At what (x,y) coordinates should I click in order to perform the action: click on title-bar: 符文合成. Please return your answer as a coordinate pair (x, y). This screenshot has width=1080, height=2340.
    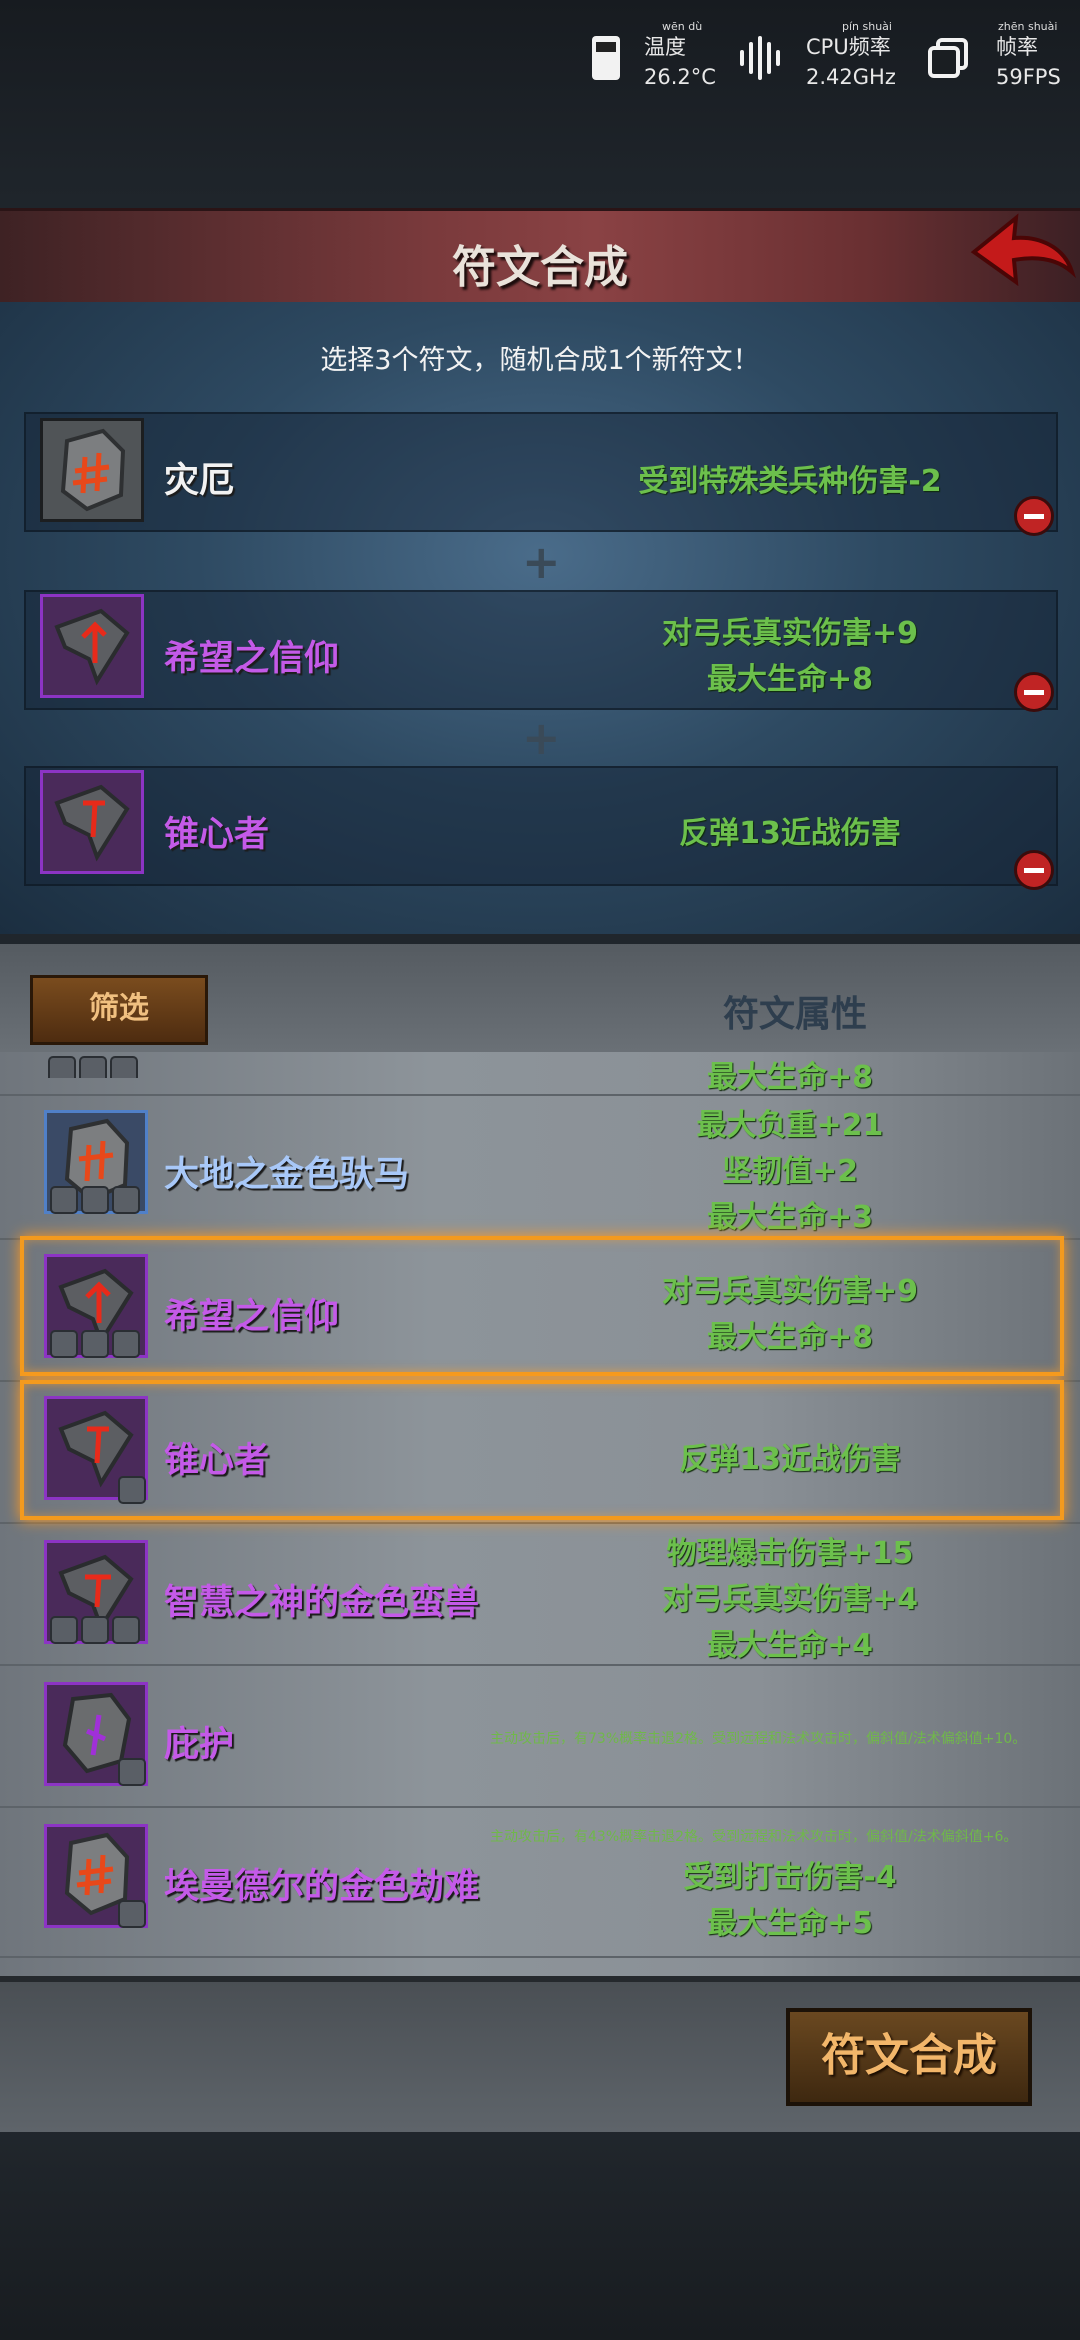
    Looking at the image, I should click on (540, 258).